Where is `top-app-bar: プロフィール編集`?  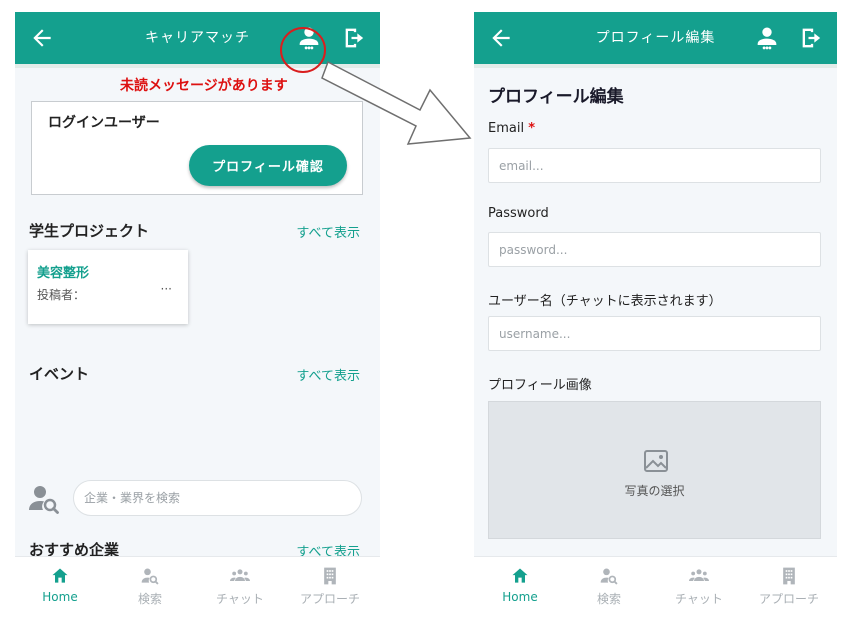 top-app-bar: プロフィール編集 is located at coordinates (655, 38).